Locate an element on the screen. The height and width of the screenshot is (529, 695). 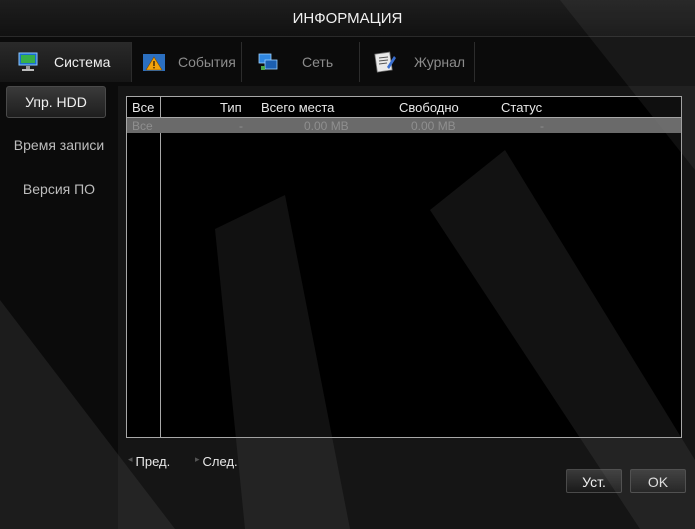
table-cell-status: - is located at coordinates (542, 126).